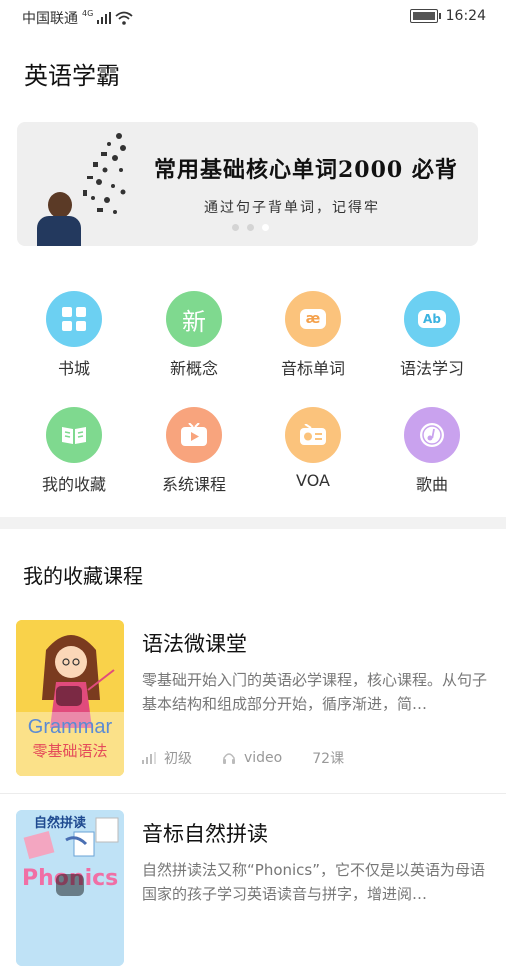  I want to click on grammar-icon: Ab, so click(432, 319).